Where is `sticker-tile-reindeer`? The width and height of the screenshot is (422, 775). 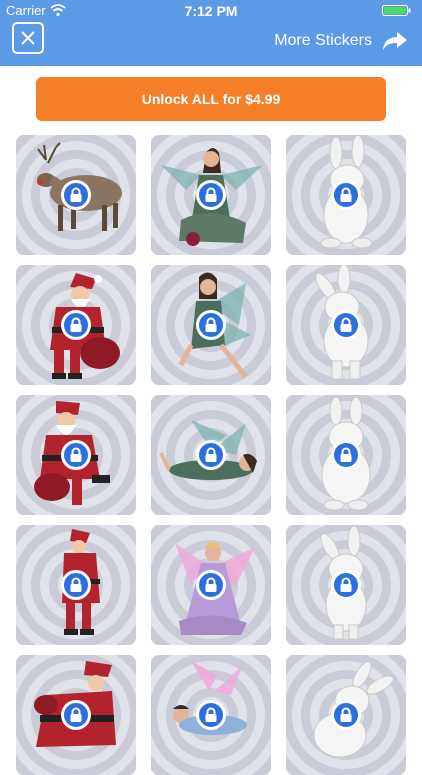
sticker-tile-reindeer is located at coordinates (76, 195).